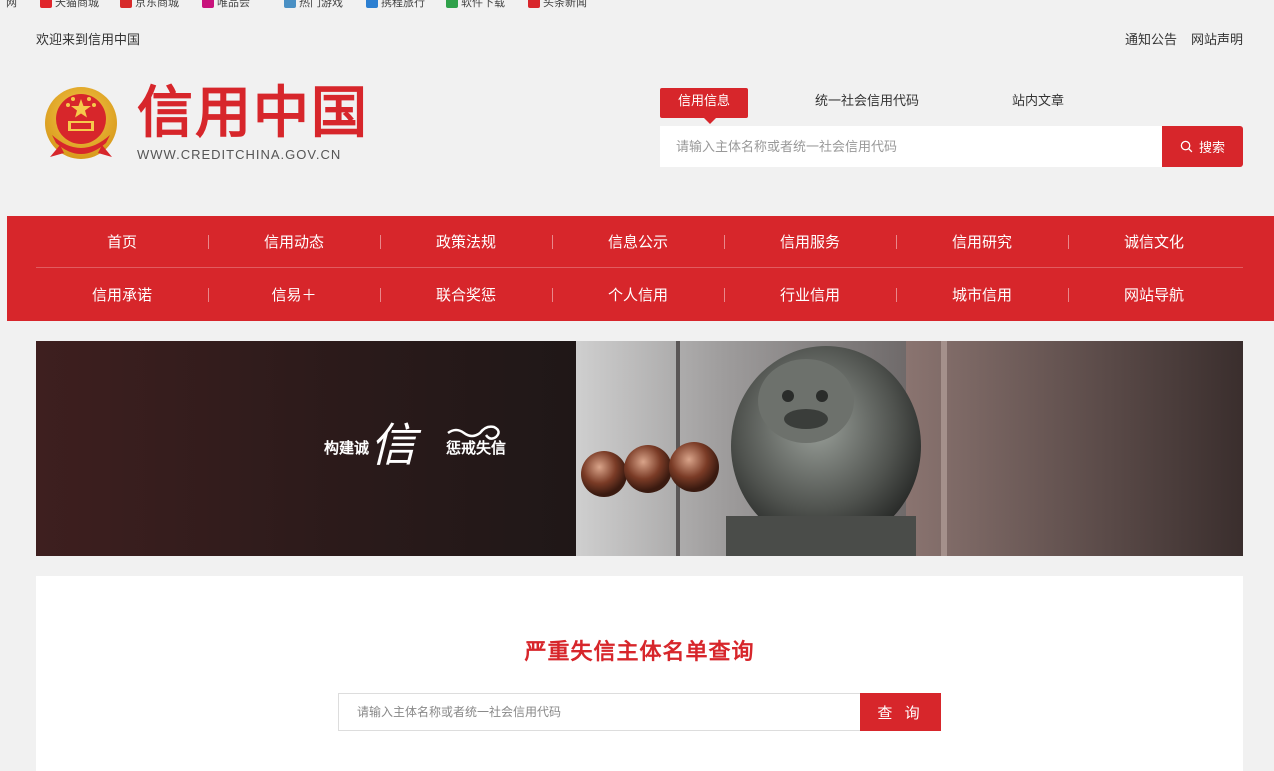 Image resolution: width=1274 pixels, height=771 pixels. Describe the element at coordinates (290, 4) in the screenshot. I see `game-icon` at that location.